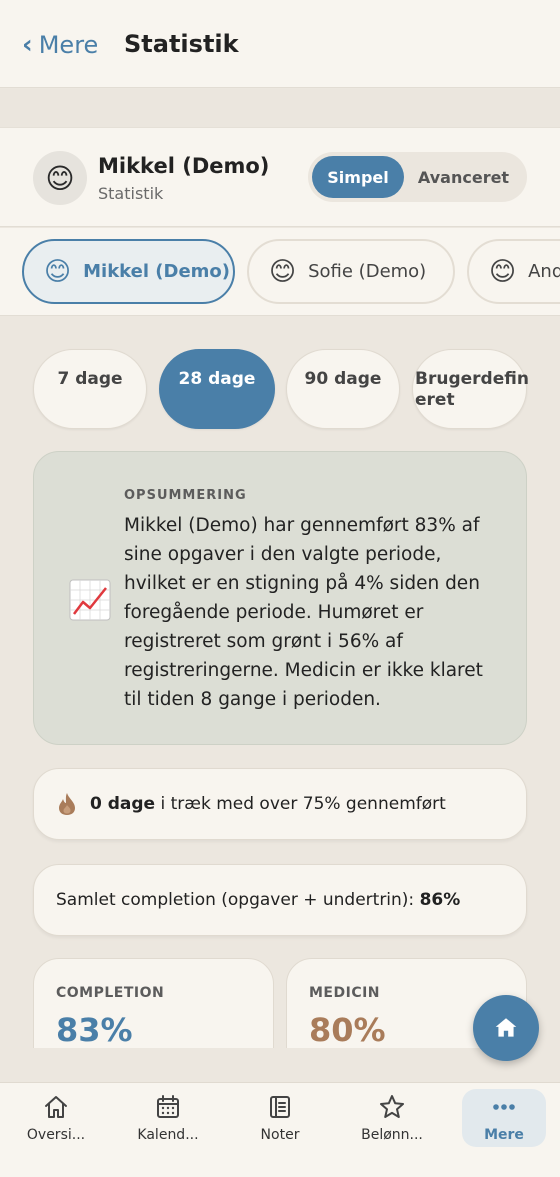 This screenshot has width=560, height=1177. I want to click on mode-advanced-button: Avanceret, so click(463, 177).